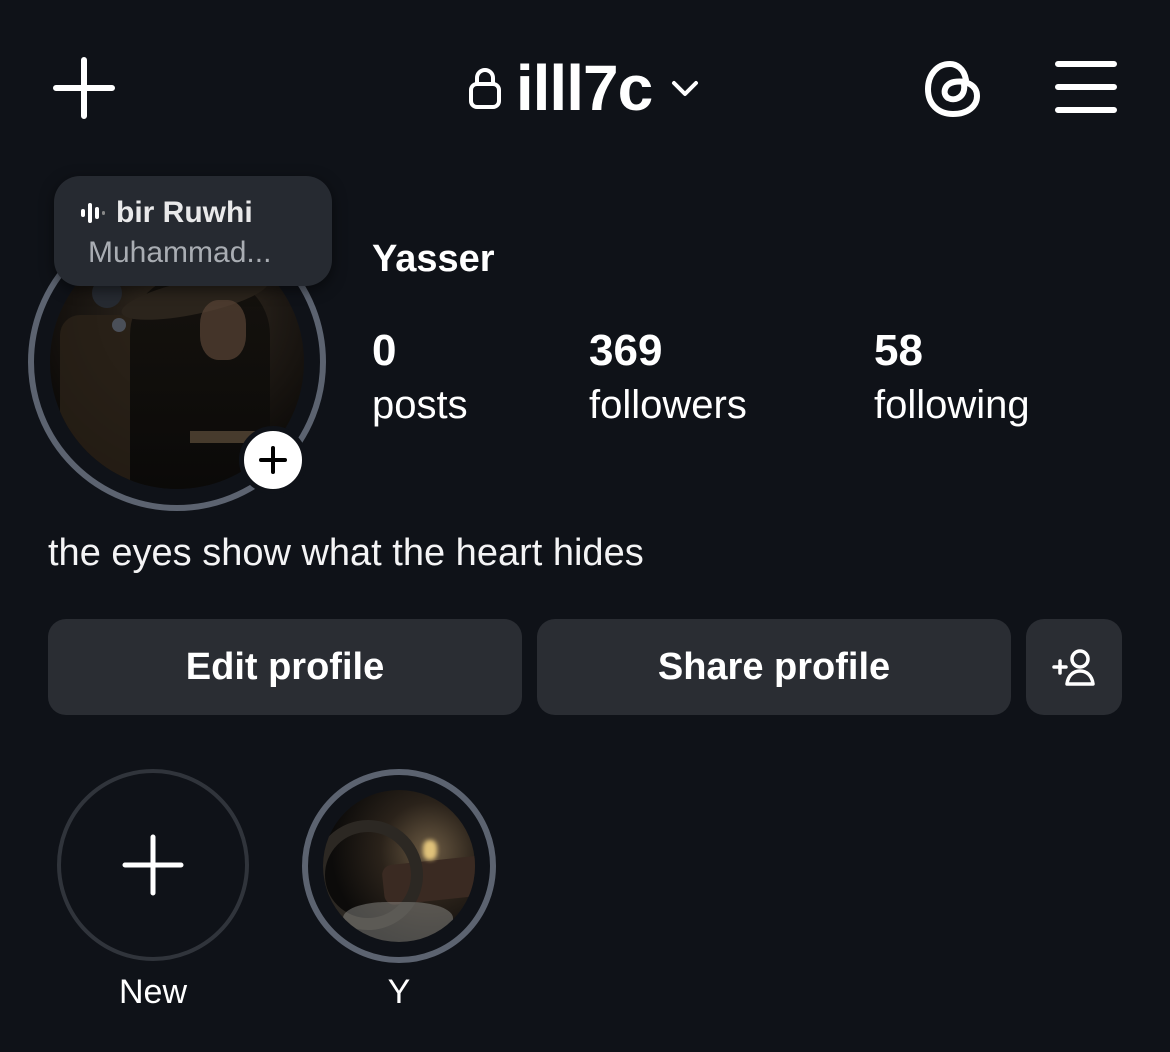  I want to click on stat-label: following, so click(952, 405).